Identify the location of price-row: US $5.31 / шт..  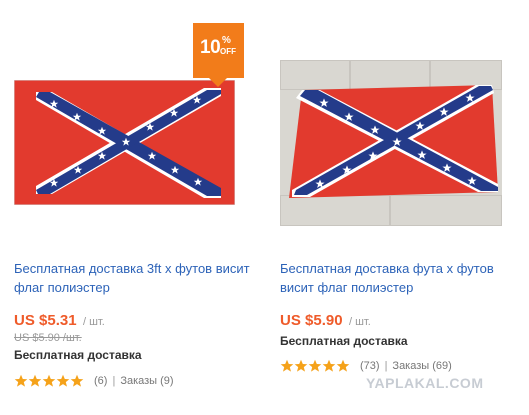
(59, 321).